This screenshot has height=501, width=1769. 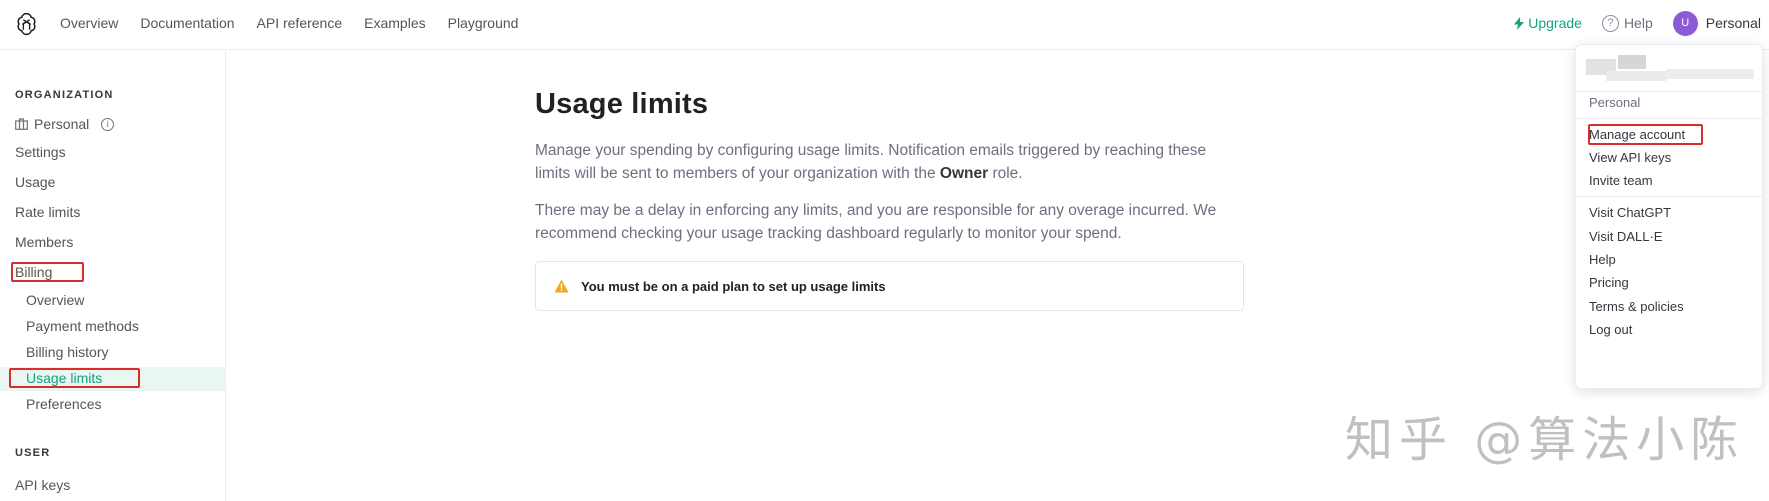 I want to click on help-icon: ?, so click(x=1610, y=23).